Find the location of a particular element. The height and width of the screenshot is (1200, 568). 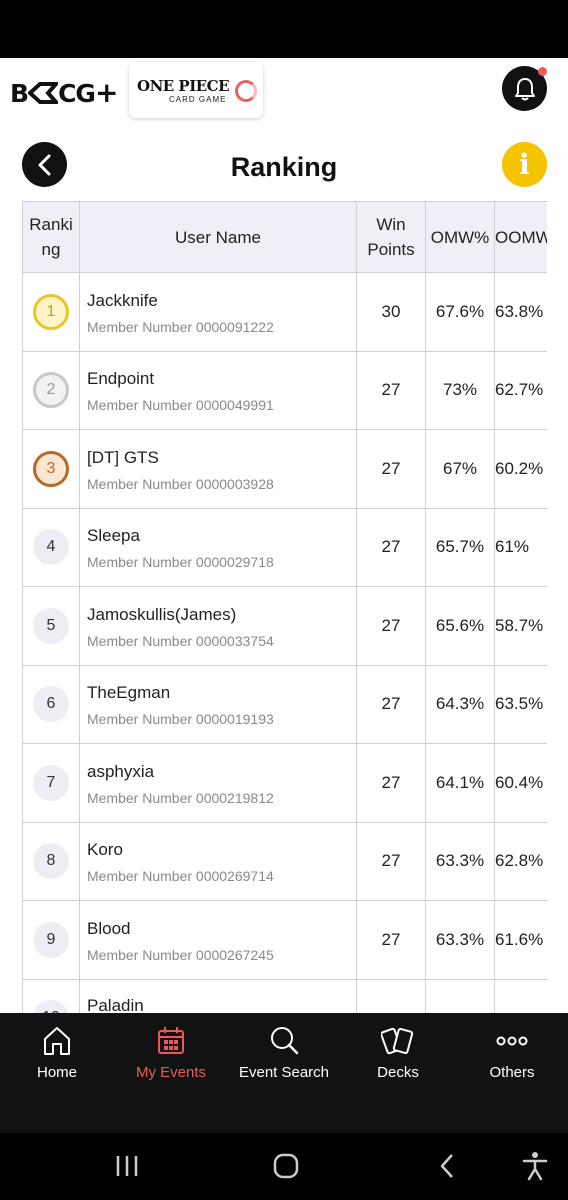

nav-others: Others is located at coordinates (511, 1073).